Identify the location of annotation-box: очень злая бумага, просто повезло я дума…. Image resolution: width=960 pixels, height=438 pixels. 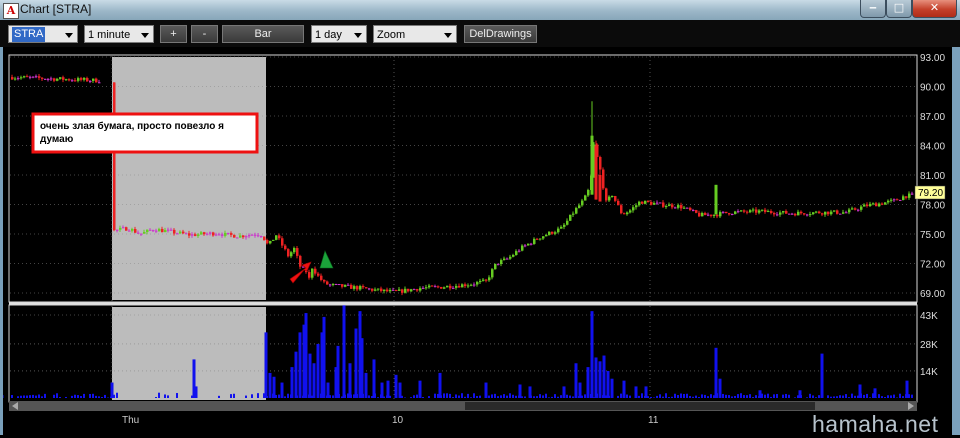
(145, 133).